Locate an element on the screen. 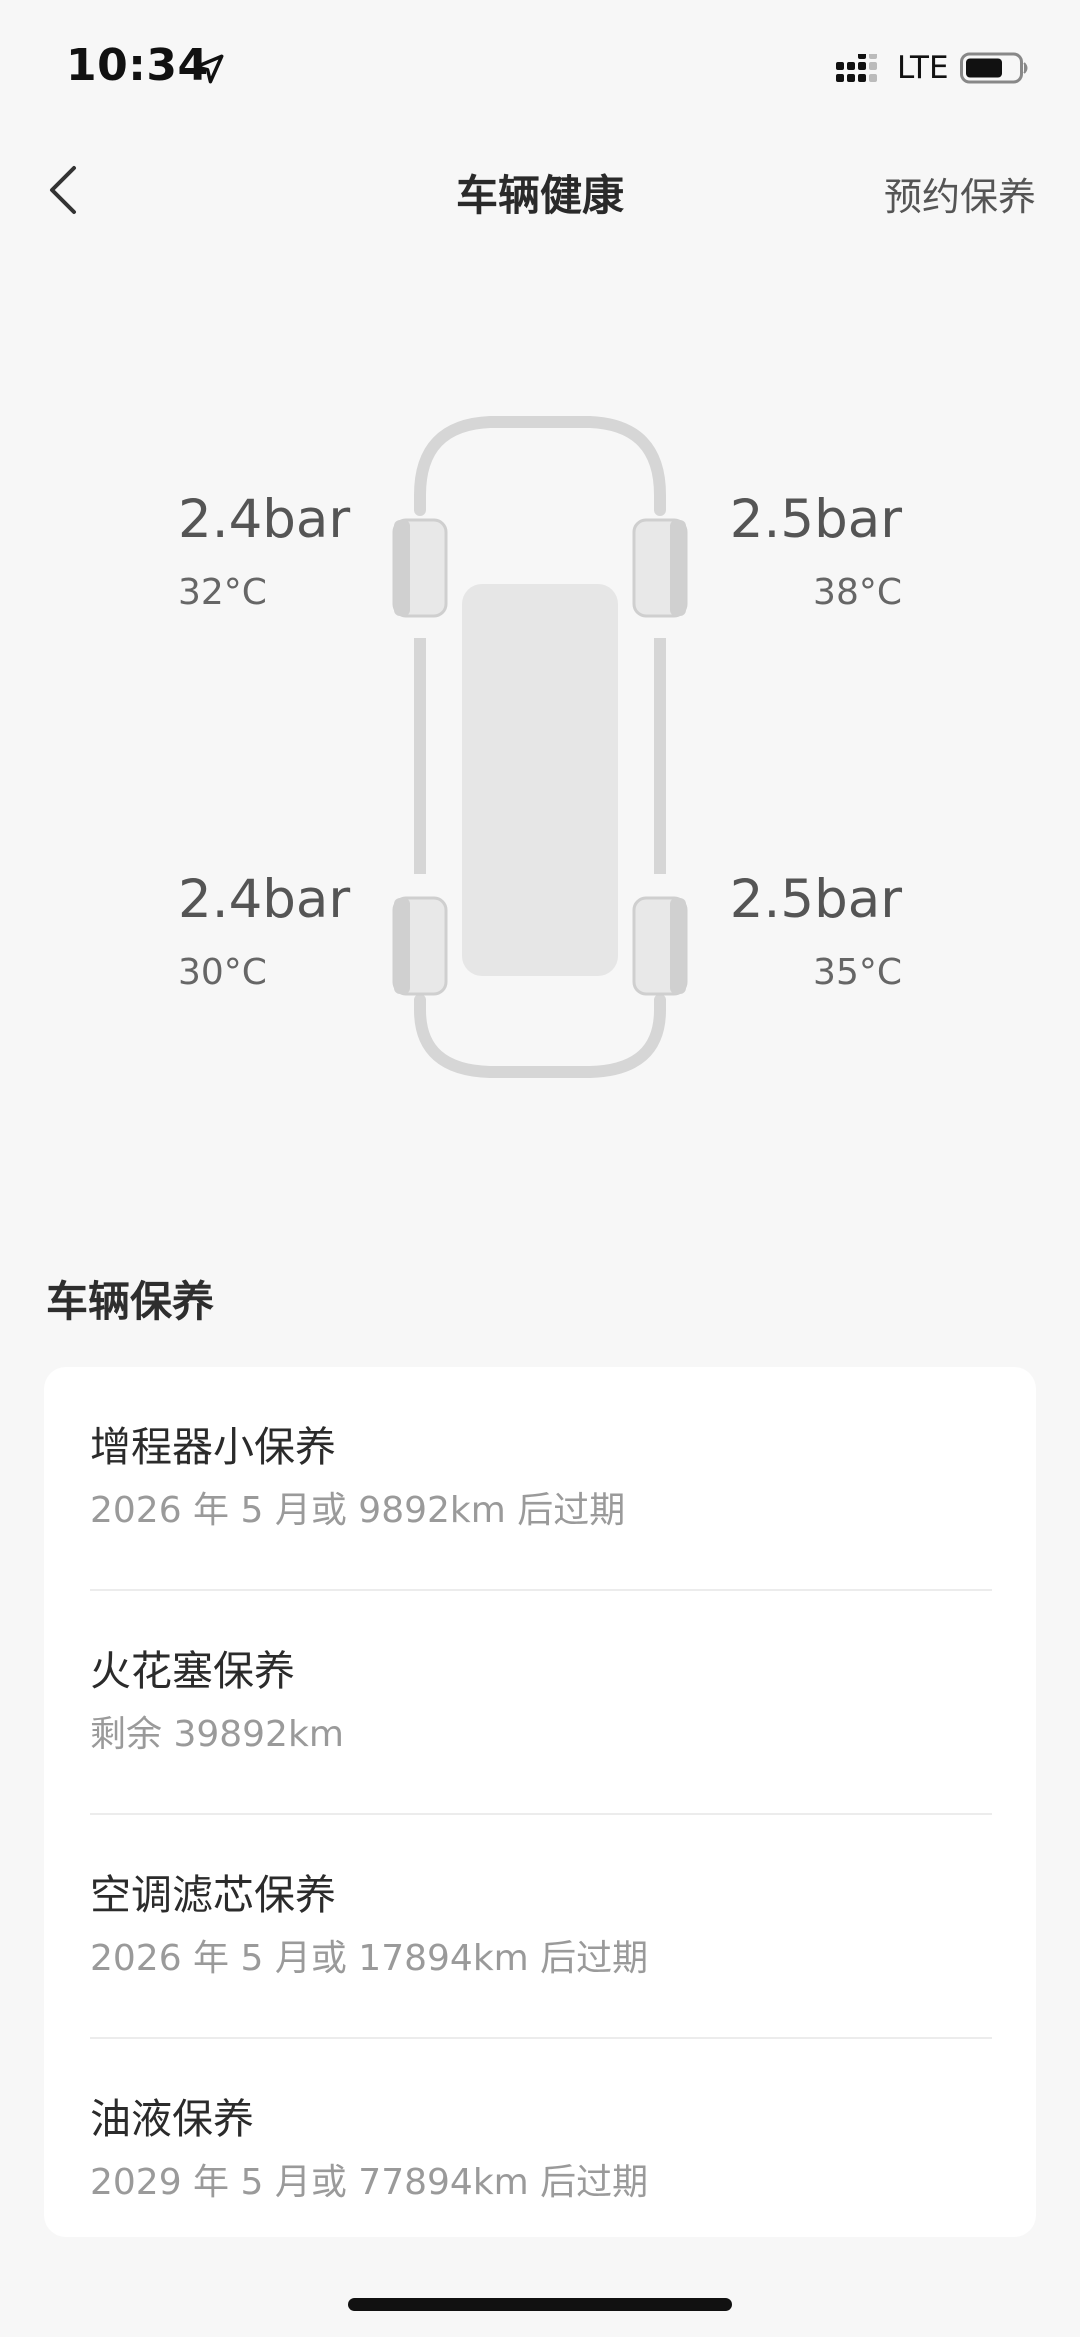 The image size is (1080, 2337). tire-rear-right: 2.5bar 35°C is located at coordinates (815, 931).